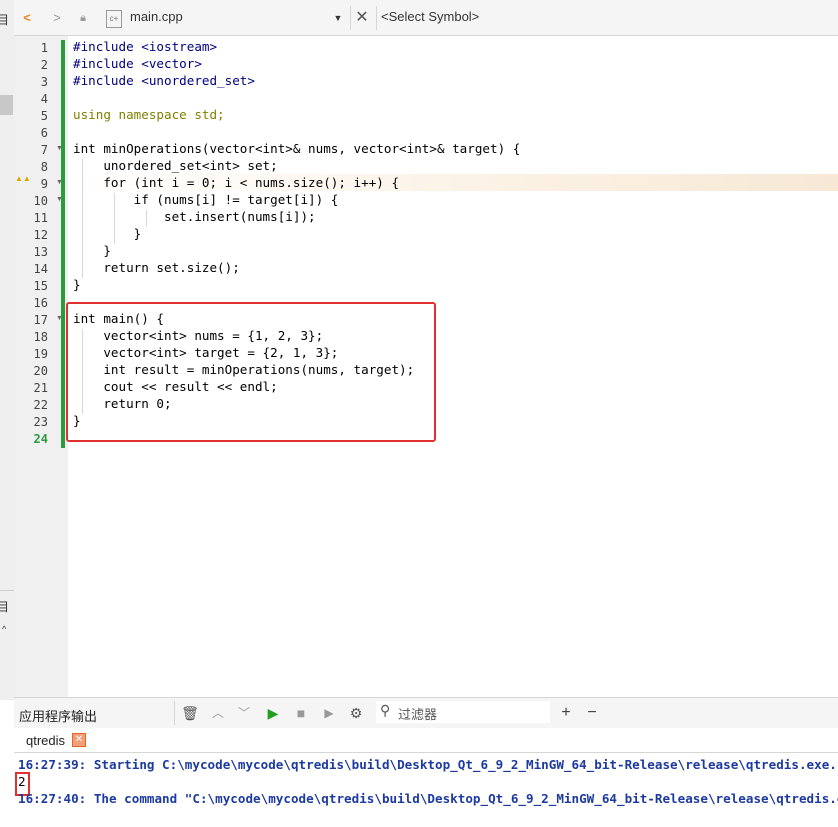 This screenshot has height=827, width=838. What do you see at coordinates (7, 590) in the screenshot?
I see `sidebar-divider` at bounding box center [7, 590].